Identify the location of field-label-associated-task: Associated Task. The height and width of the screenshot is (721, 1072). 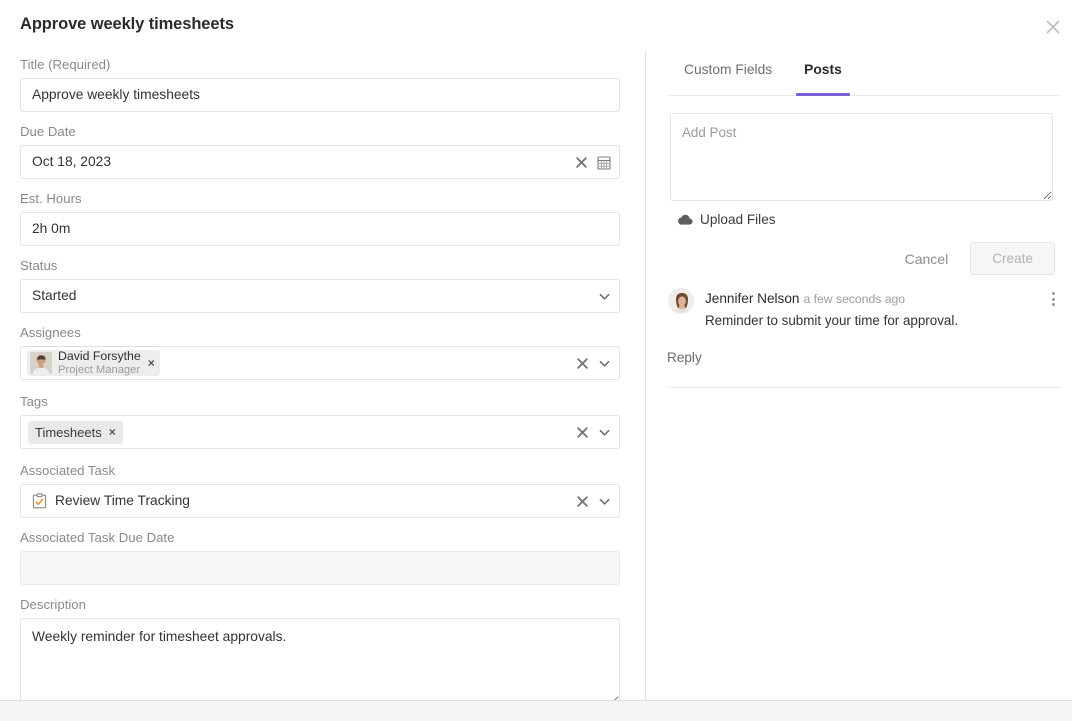
(68, 470).